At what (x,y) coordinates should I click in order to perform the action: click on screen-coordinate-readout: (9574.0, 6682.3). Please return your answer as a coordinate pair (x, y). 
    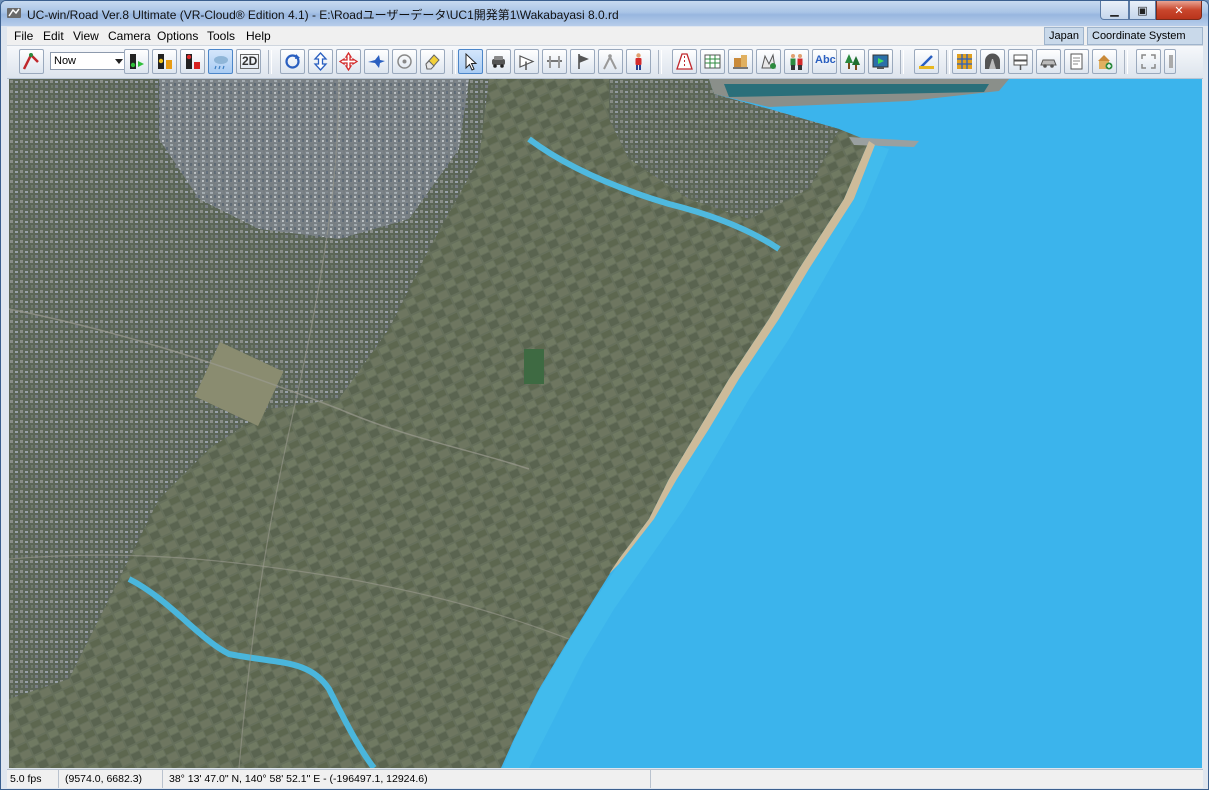
    Looking at the image, I should click on (111, 779).